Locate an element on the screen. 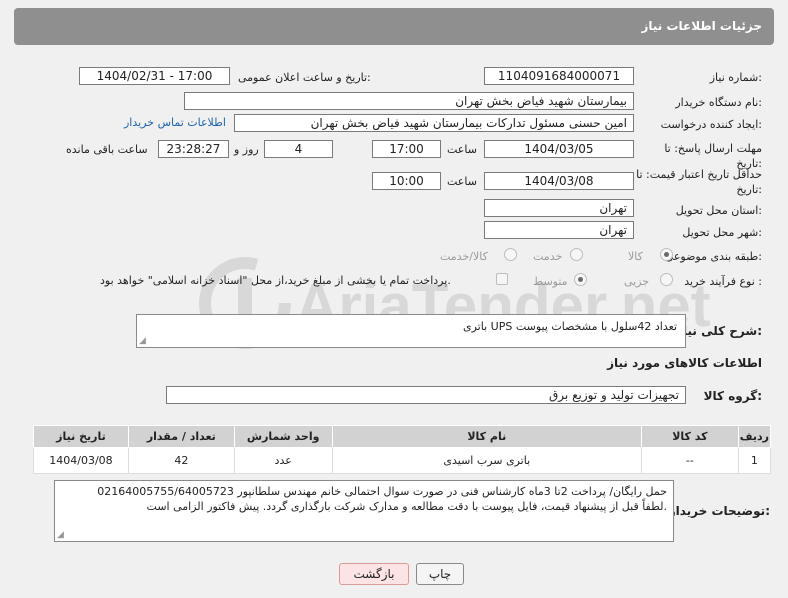  buyer-org-field: بیمارستان شهید فیاض بخش تهران is located at coordinates (409, 101).